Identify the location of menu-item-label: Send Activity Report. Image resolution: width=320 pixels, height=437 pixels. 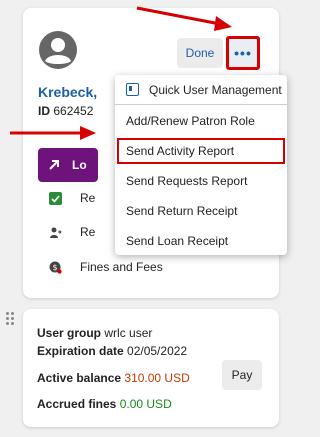
(180, 151).